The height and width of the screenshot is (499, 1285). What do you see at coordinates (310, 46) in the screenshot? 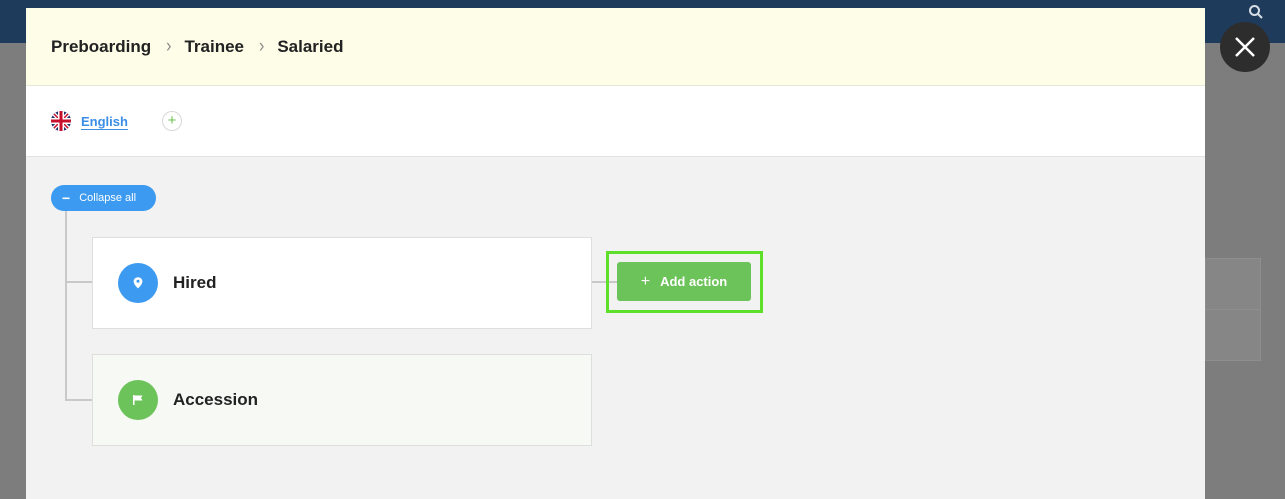
I see `breadcrumb-item-salaried: Salaried` at bounding box center [310, 46].